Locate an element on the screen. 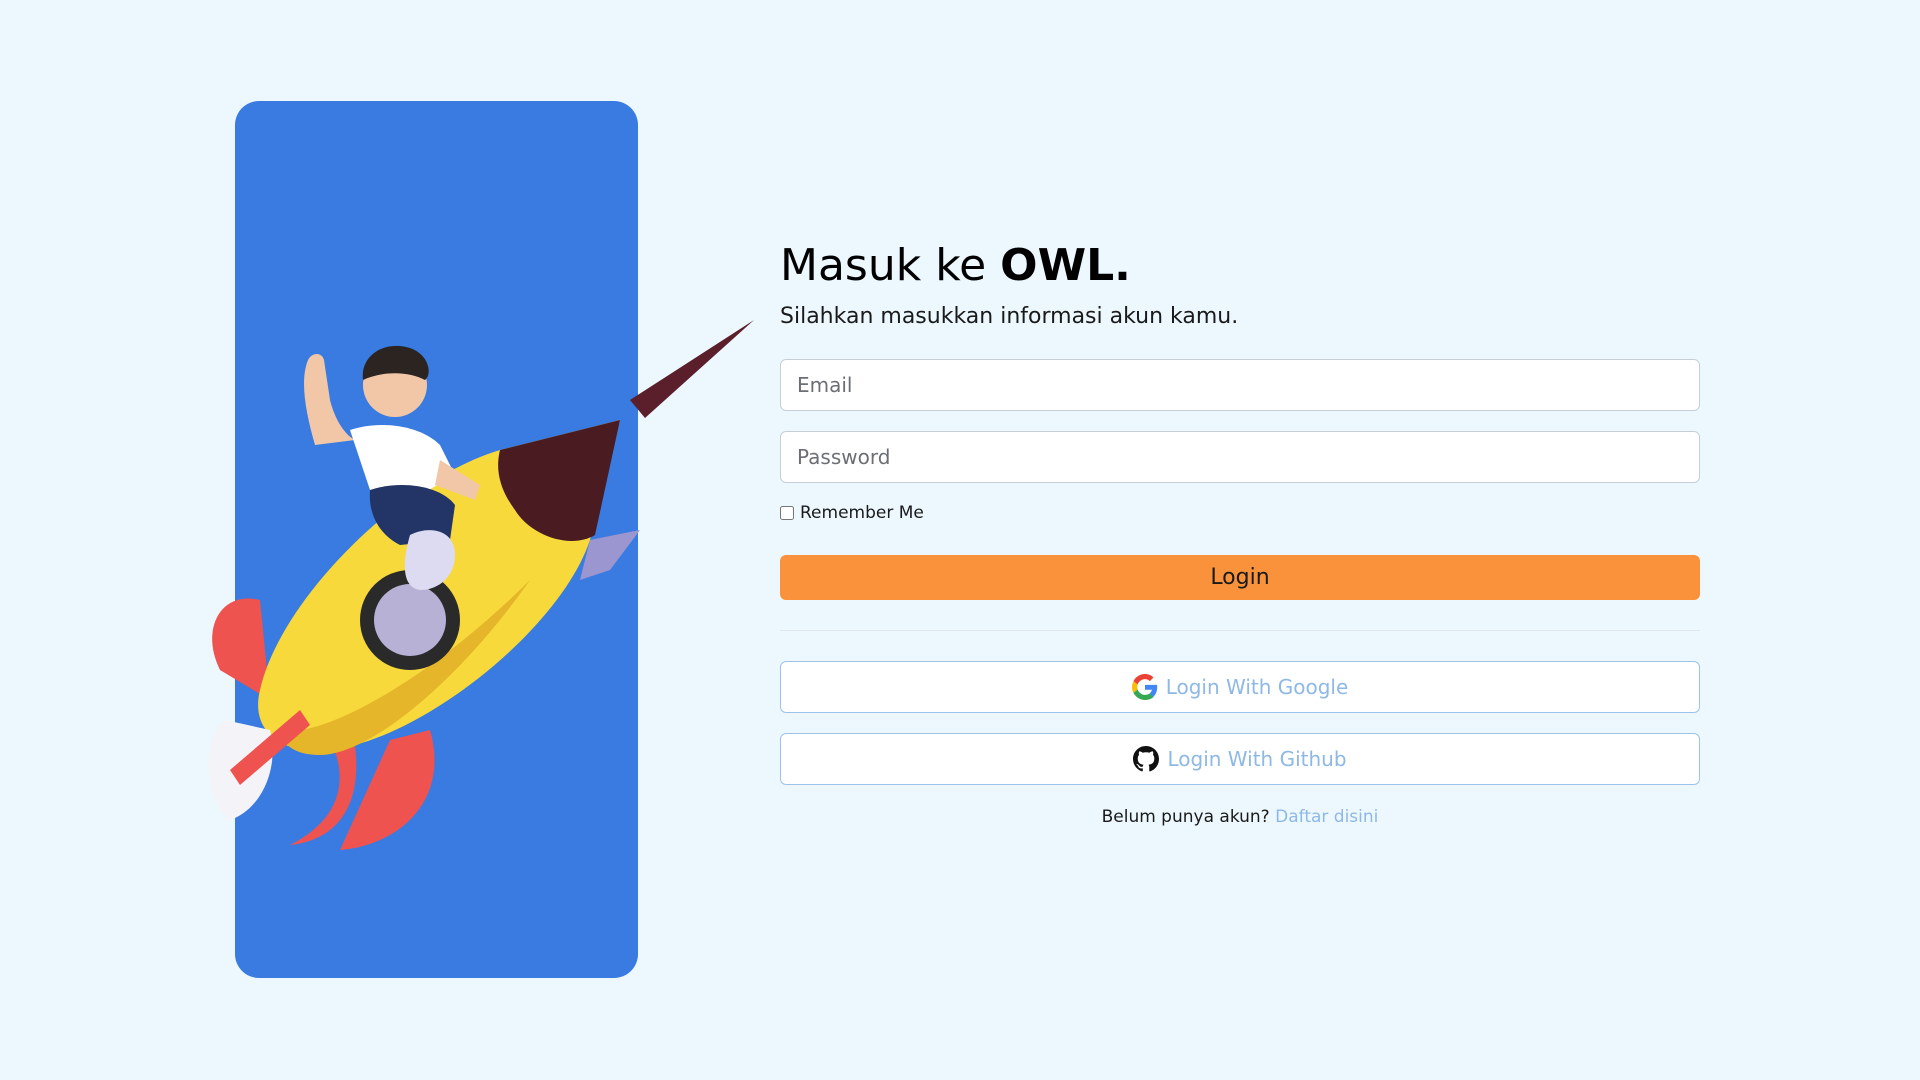 The height and width of the screenshot is (1080, 1920). brand-name: OWL. is located at coordinates (1065, 265).